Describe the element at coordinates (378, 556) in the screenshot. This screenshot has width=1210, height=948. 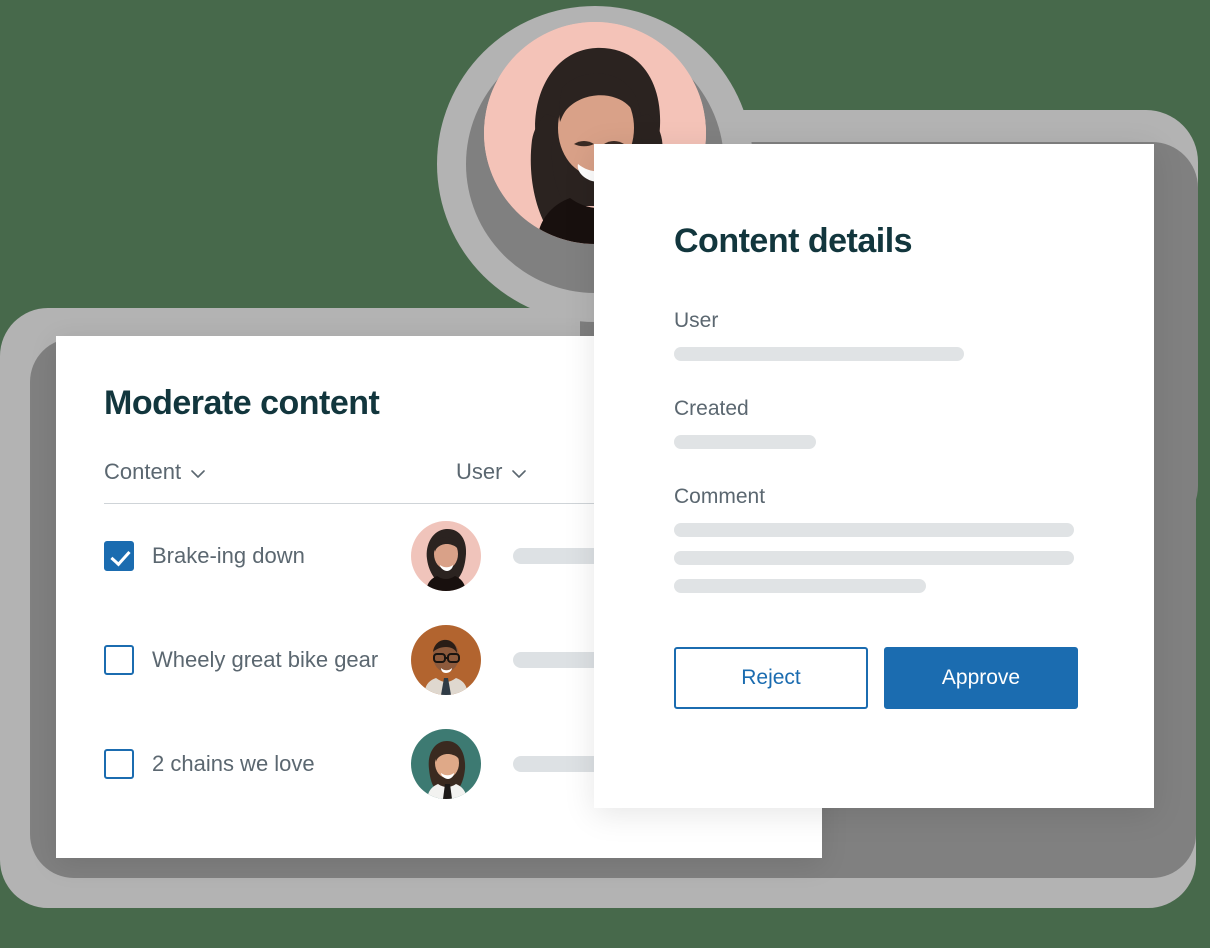
I see `table-row: Brake-ing down` at that location.